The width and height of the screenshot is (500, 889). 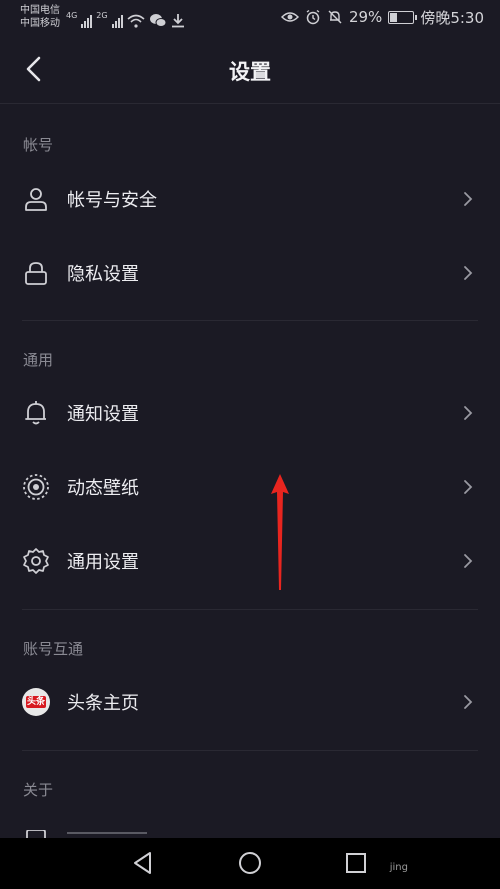 I want to click on wechat-icon, so click(x=158, y=20).